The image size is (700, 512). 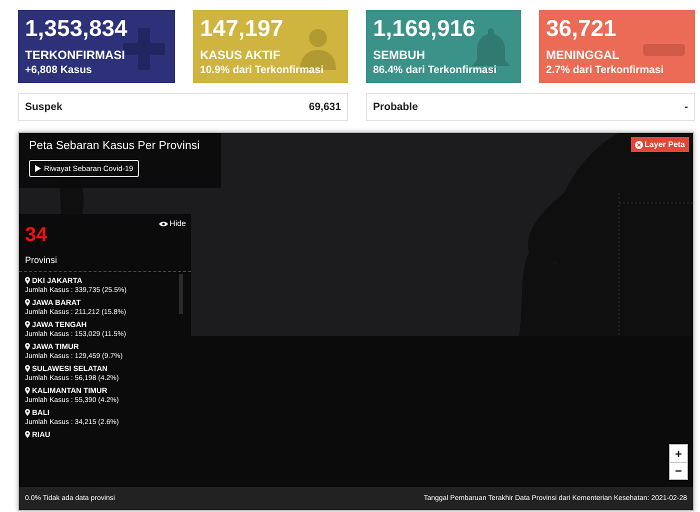 I want to click on summary-value: -, so click(x=686, y=107).